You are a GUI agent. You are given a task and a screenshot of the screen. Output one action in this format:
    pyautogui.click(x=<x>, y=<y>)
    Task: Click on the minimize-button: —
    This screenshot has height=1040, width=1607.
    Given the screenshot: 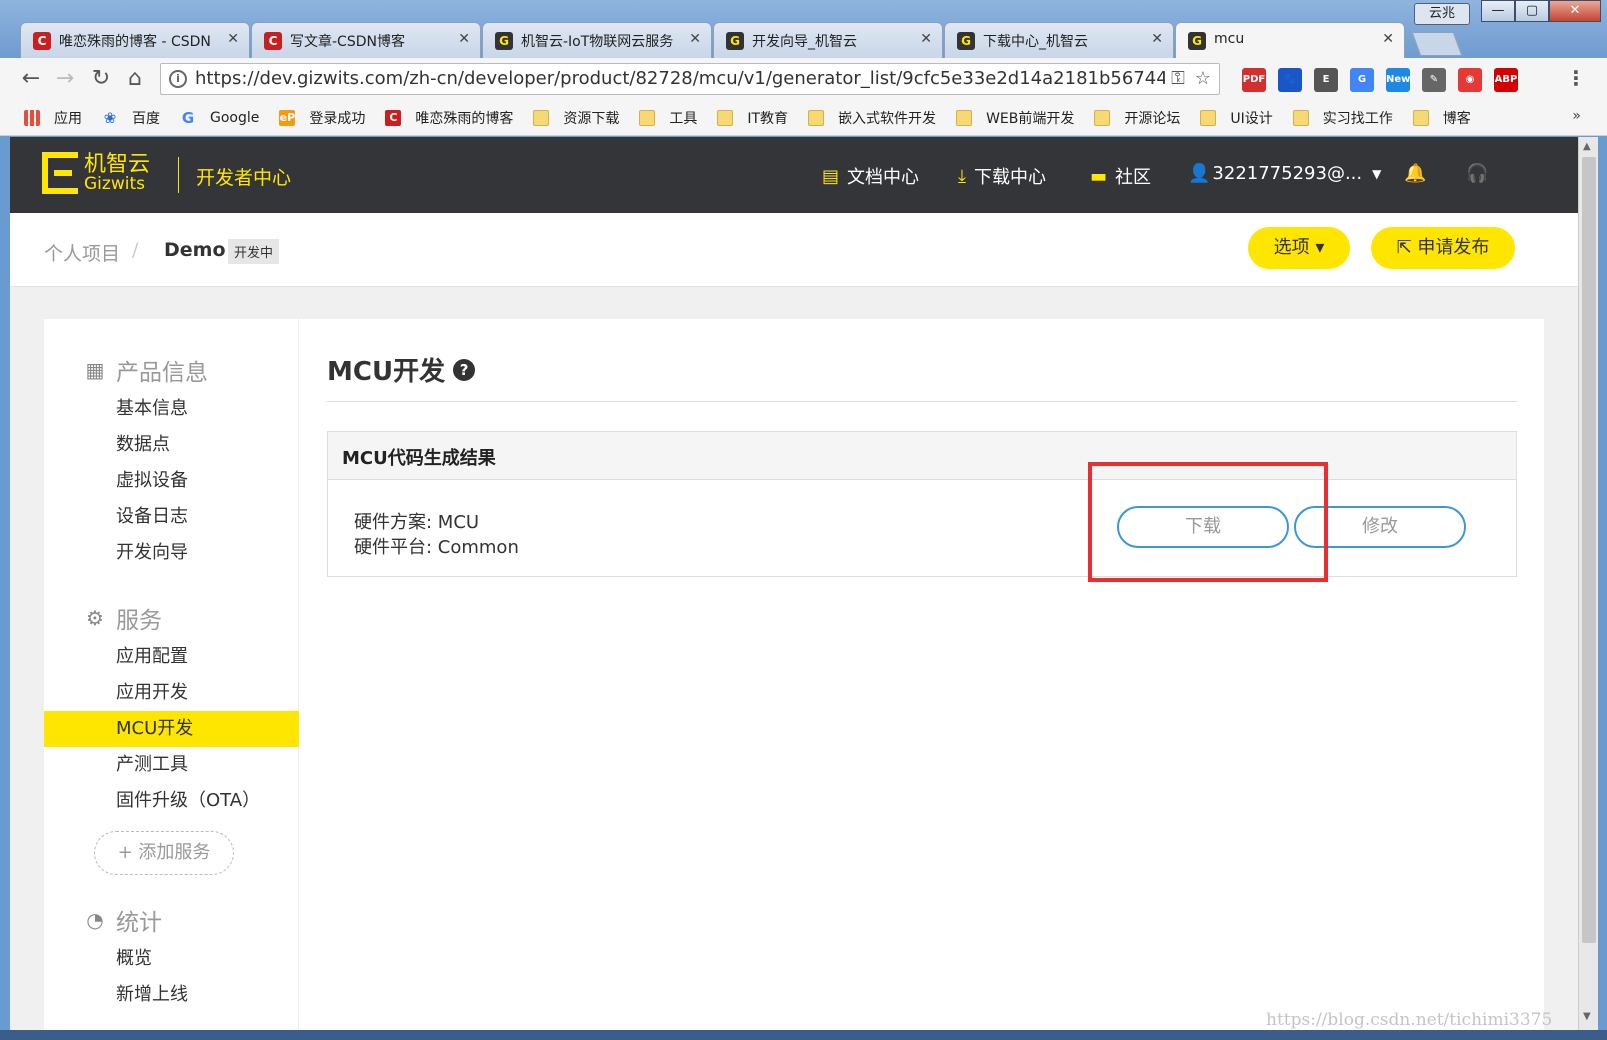 What is the action you would take?
    pyautogui.click(x=1498, y=11)
    